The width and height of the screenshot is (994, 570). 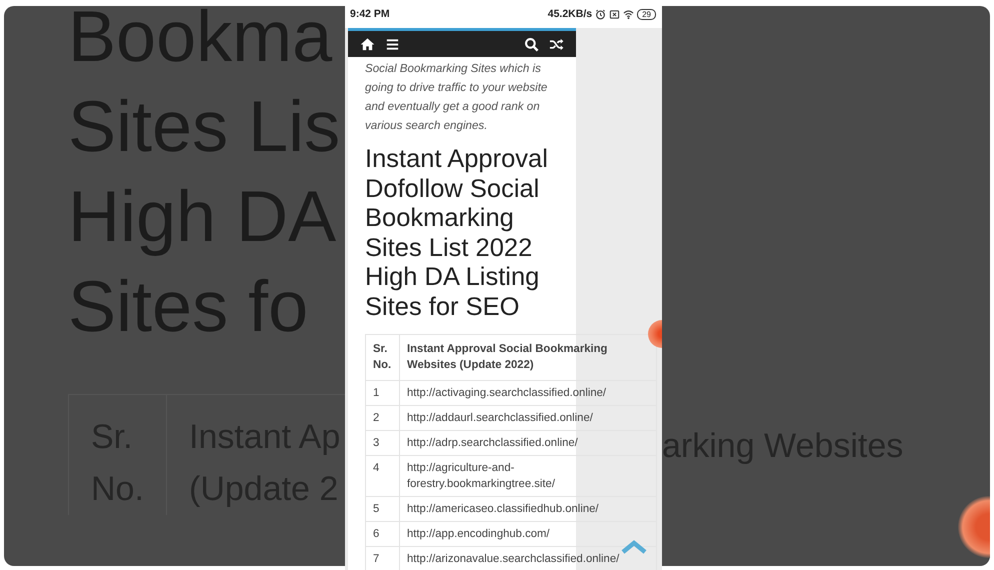 I want to click on table-cell: 6, so click(x=383, y=534).